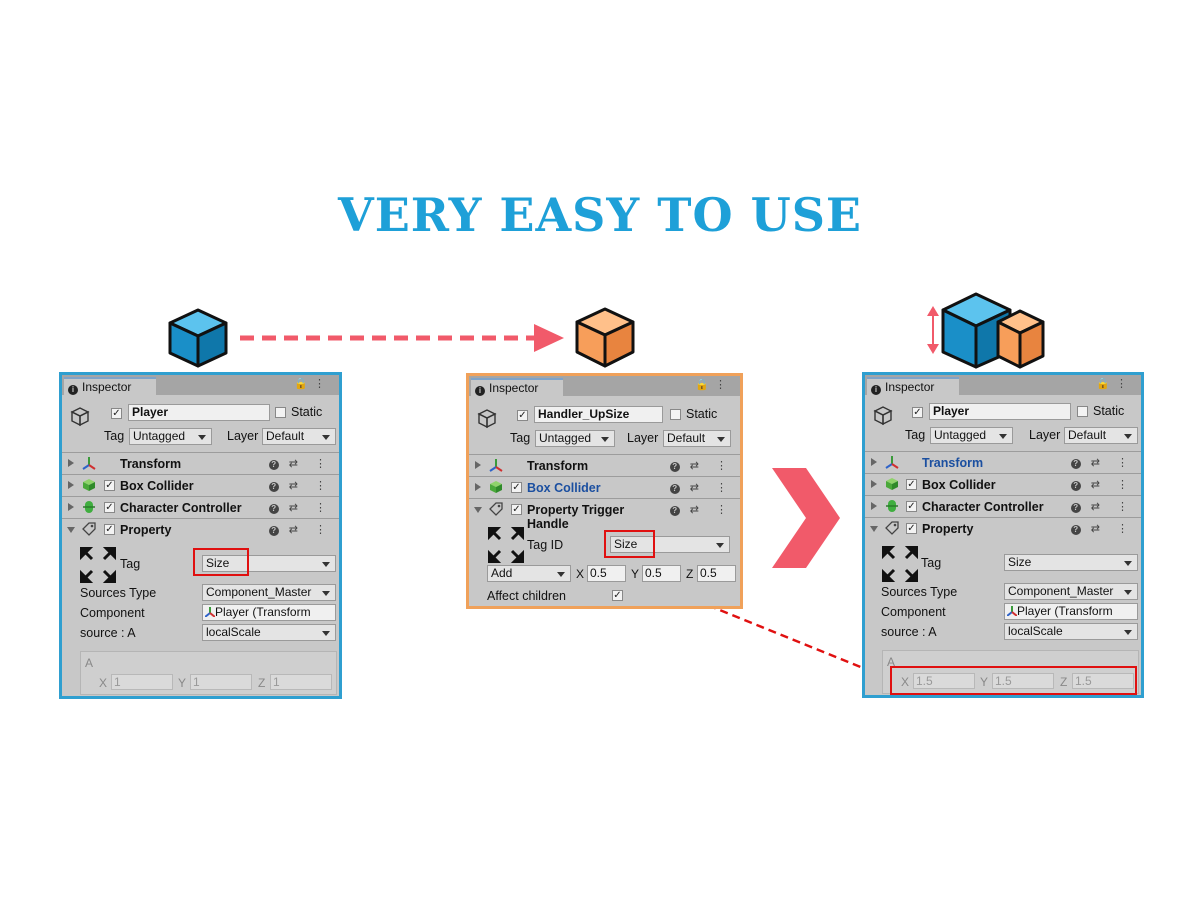 This screenshot has height=900, width=1200. What do you see at coordinates (112, 613) in the screenshot?
I see `component-label: Component` at bounding box center [112, 613].